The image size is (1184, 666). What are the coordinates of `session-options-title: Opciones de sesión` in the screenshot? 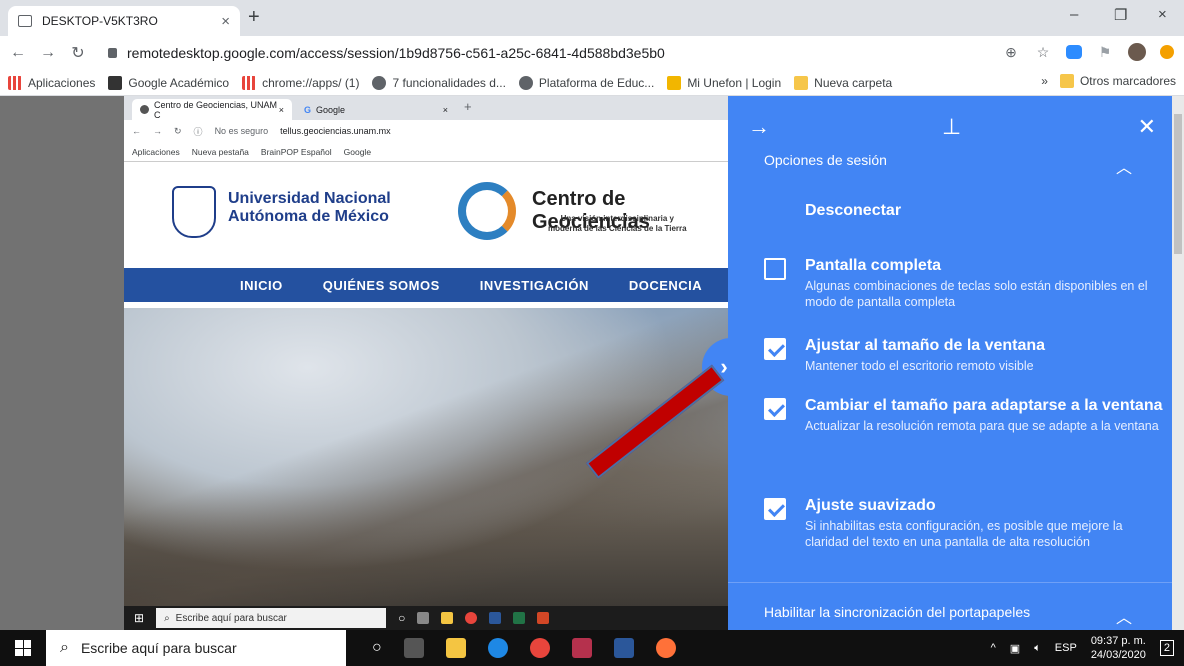 It's located at (825, 160).